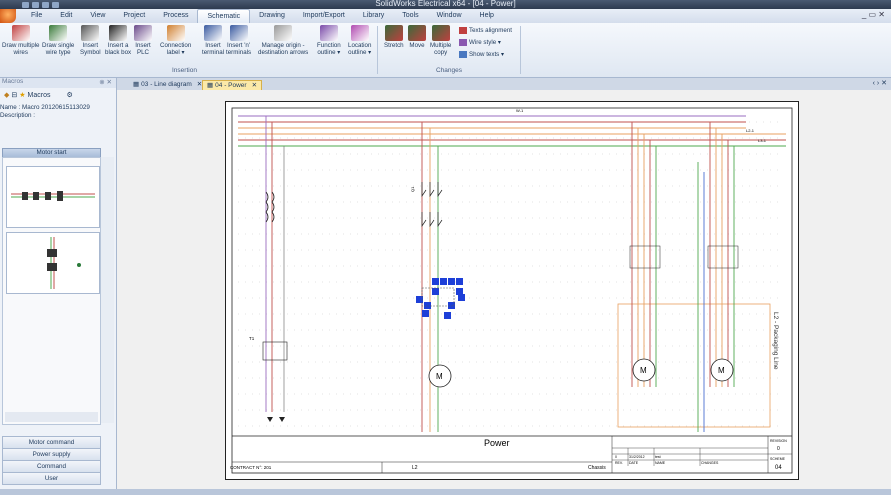  Describe the element at coordinates (723, 257) in the screenshot. I see `contactor-symbol` at that location.